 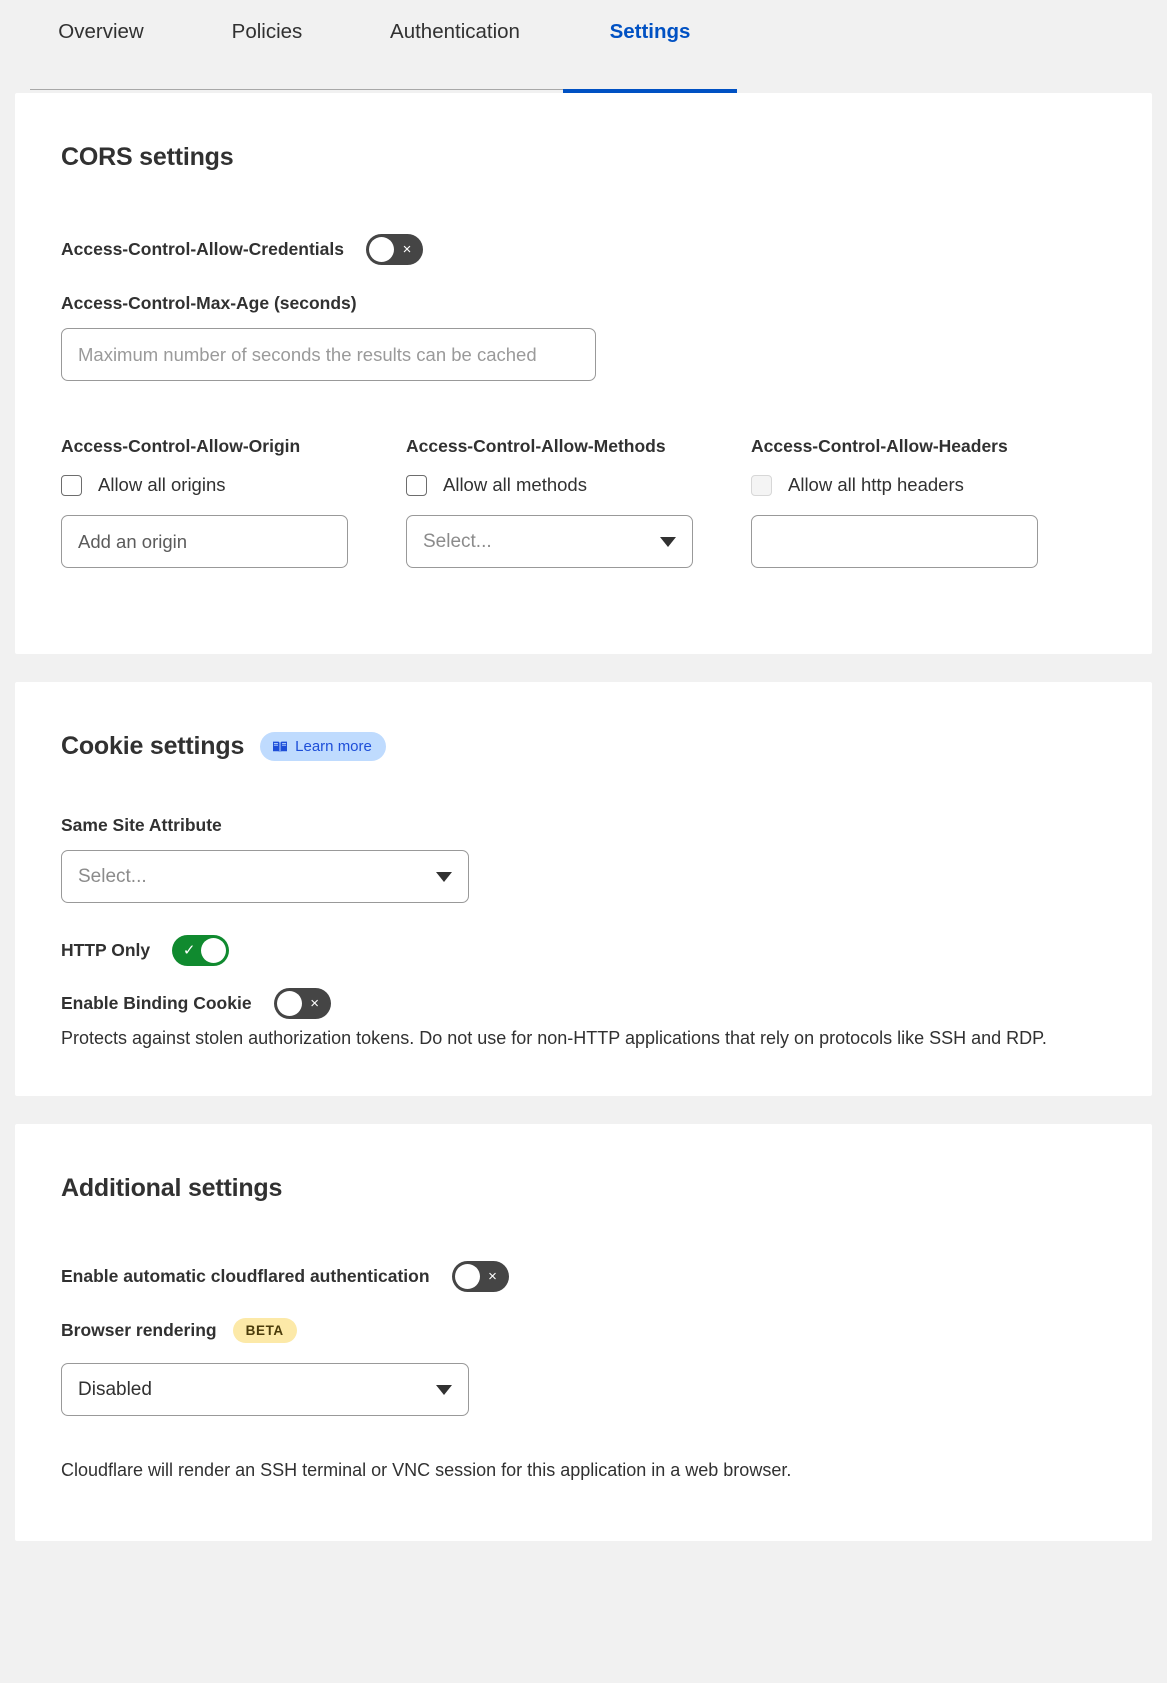 I want to click on browser-rendering-label: Browser rendering, so click(x=139, y=1330).